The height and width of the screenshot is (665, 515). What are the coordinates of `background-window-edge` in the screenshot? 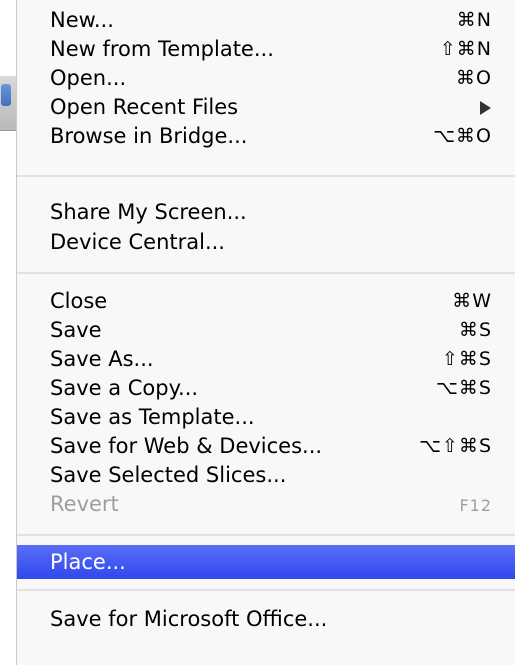 It's located at (8, 332).